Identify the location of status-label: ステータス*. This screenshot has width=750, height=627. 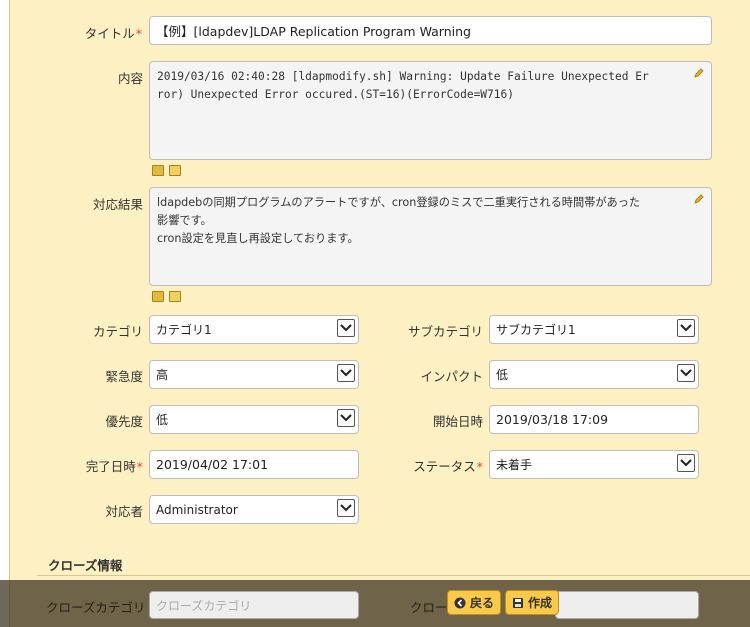
(448, 466).